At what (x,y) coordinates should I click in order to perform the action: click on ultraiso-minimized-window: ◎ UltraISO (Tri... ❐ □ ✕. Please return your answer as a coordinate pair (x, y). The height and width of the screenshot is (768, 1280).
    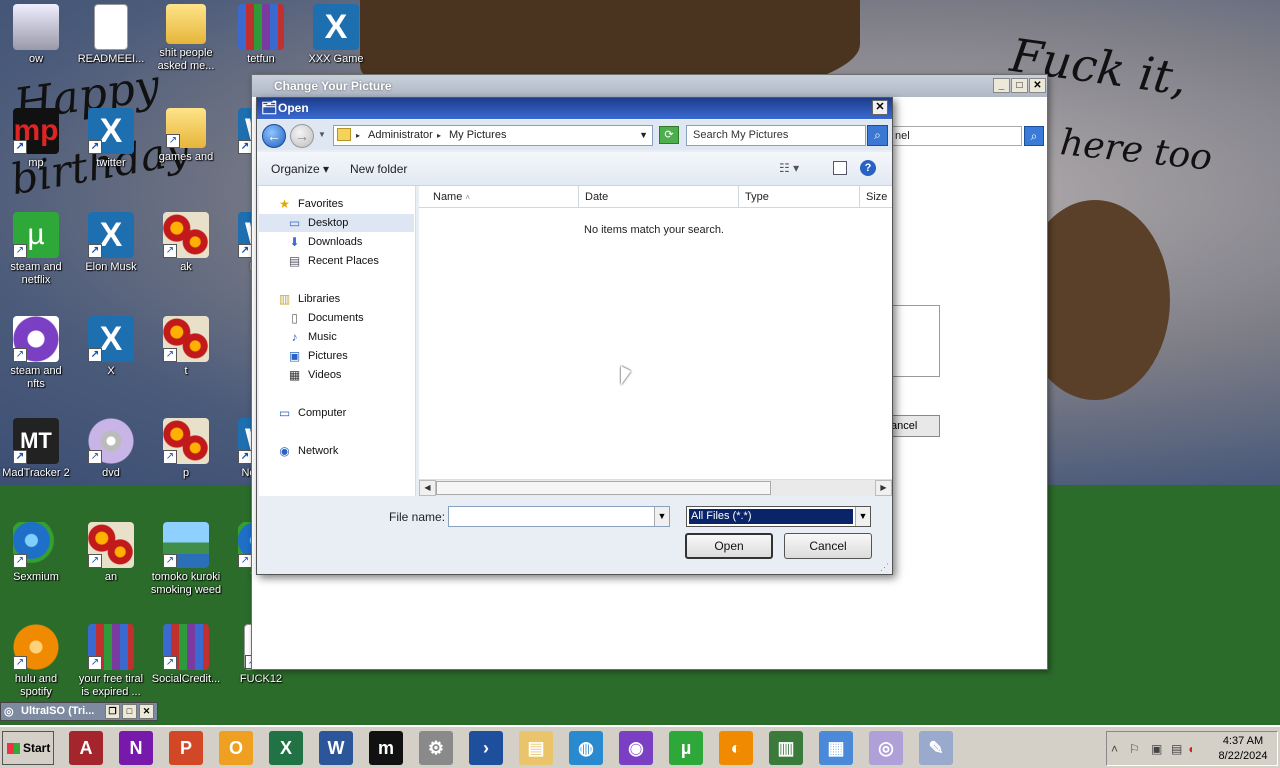
    Looking at the image, I should click on (79, 711).